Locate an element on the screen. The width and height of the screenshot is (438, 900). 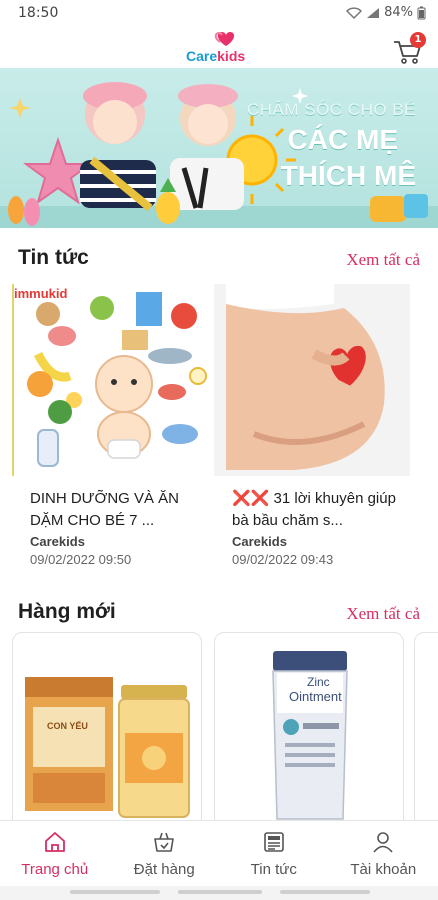
product-card is located at coordinates (426, 732).